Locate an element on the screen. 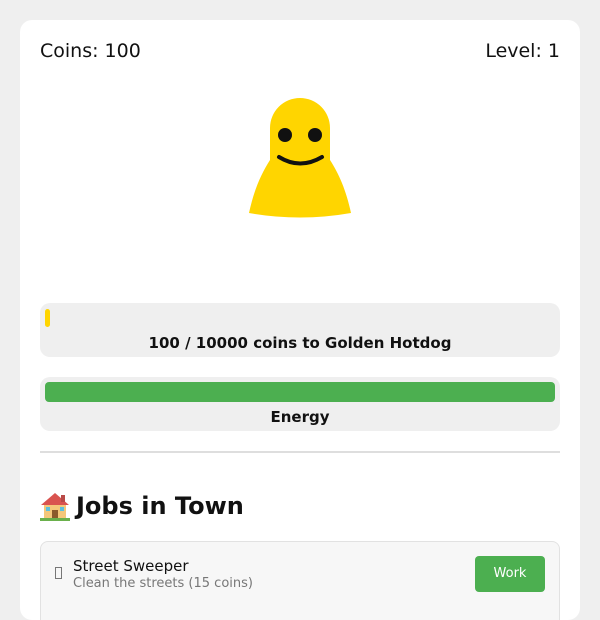 This screenshot has height=620, width=600. section-divider is located at coordinates (300, 452).